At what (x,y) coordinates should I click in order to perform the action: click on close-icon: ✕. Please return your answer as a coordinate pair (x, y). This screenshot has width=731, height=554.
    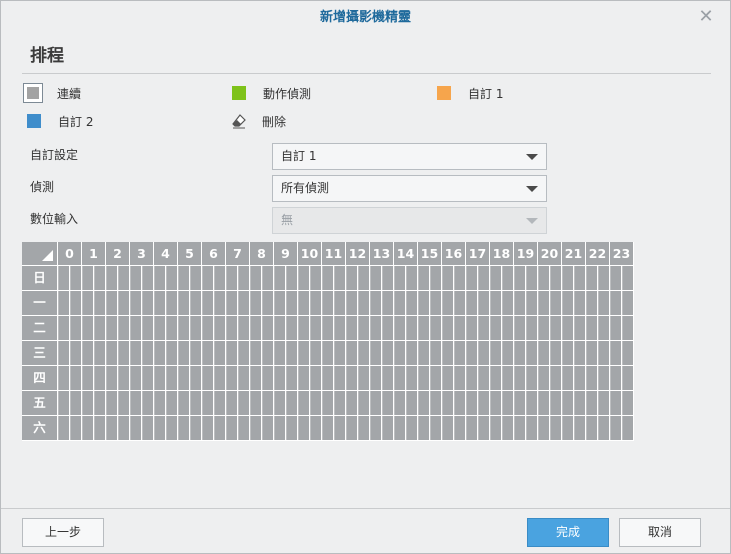
    Looking at the image, I should click on (706, 17).